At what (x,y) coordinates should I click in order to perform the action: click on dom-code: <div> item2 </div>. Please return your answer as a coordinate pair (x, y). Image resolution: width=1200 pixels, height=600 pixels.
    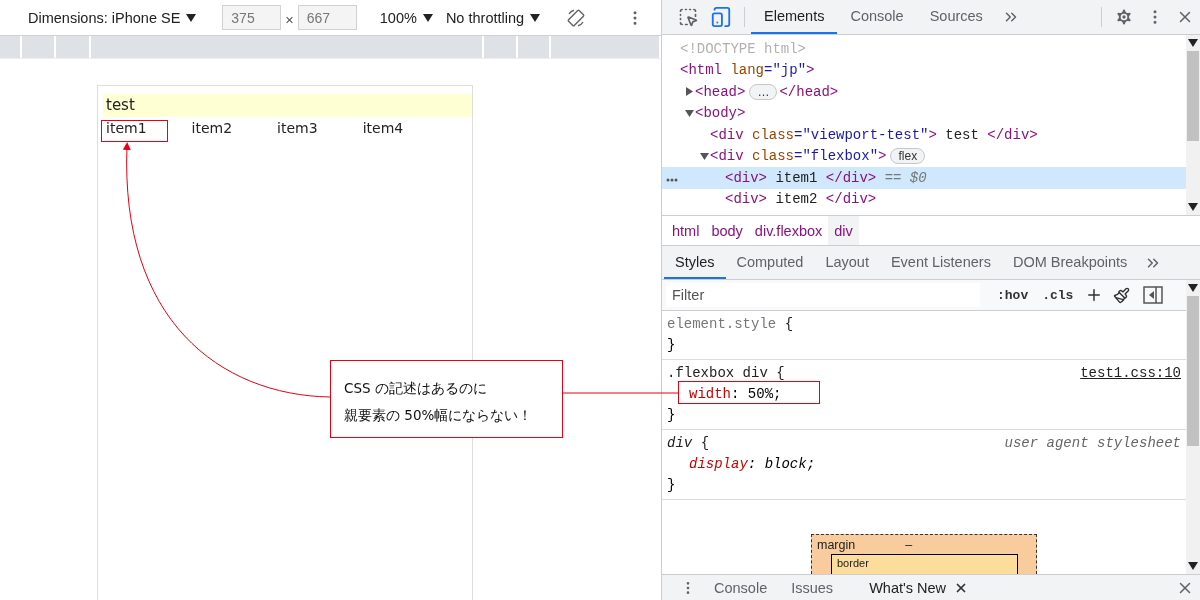
    Looking at the image, I should click on (801, 199).